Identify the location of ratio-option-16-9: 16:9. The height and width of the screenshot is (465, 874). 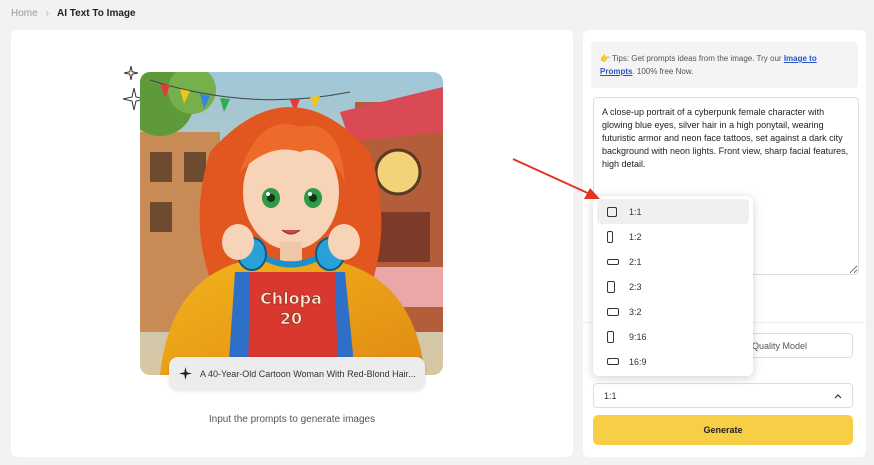
(673, 361).